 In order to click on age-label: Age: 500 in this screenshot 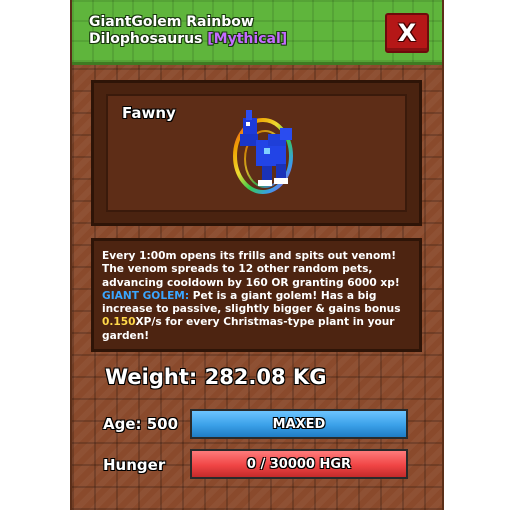, I will do `click(141, 424)`.